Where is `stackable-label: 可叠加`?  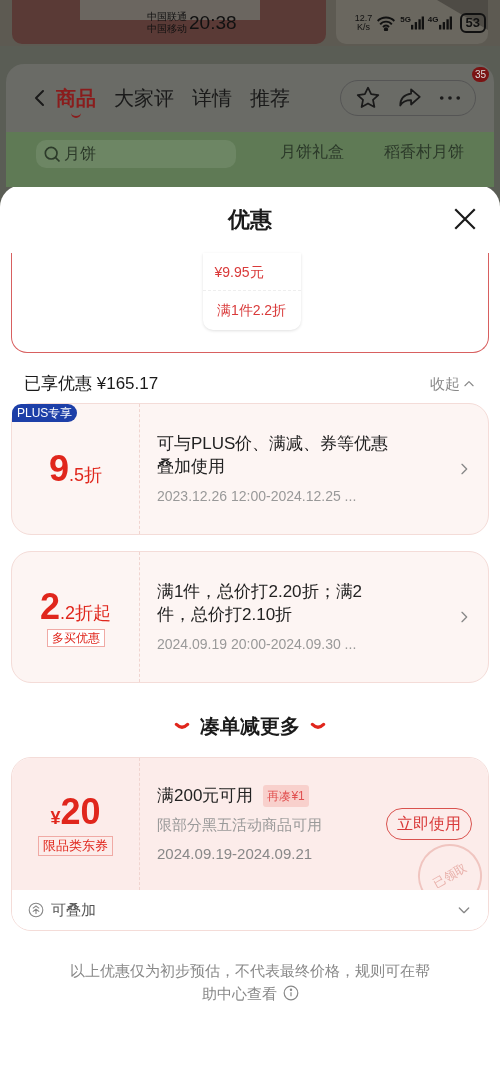 stackable-label: 可叠加 is located at coordinates (73, 909).